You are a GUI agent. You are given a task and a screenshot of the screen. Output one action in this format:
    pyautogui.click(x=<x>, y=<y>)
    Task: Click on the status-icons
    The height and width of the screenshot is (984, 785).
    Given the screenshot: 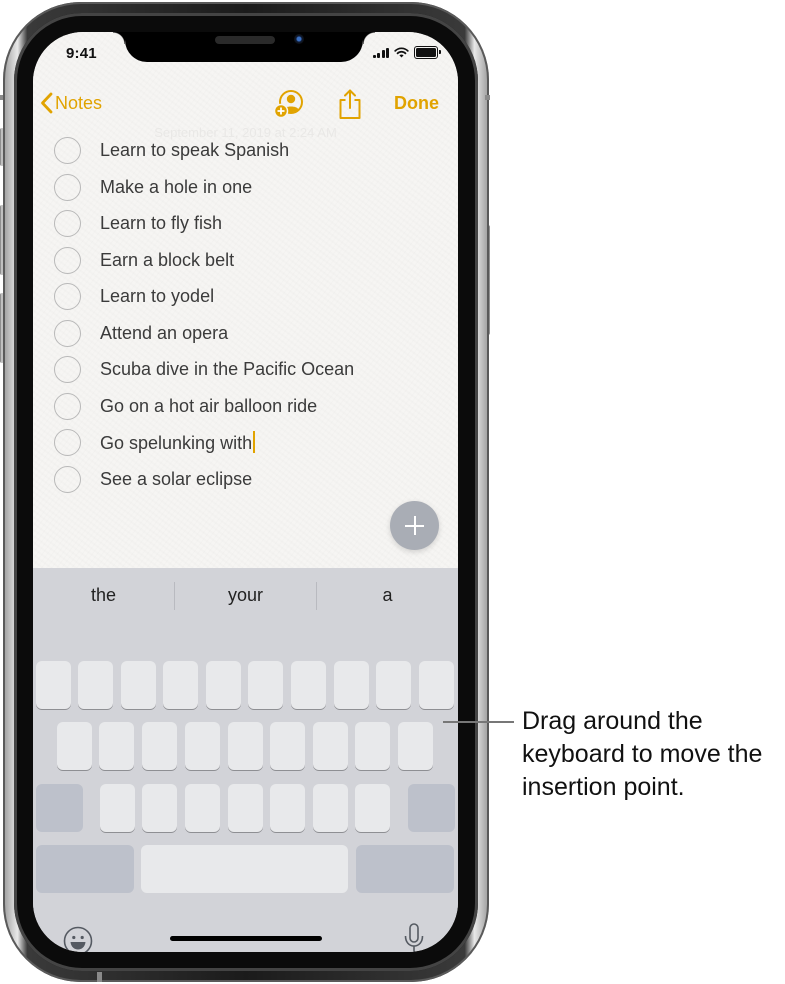 What is the action you would take?
    pyautogui.click(x=406, y=52)
    